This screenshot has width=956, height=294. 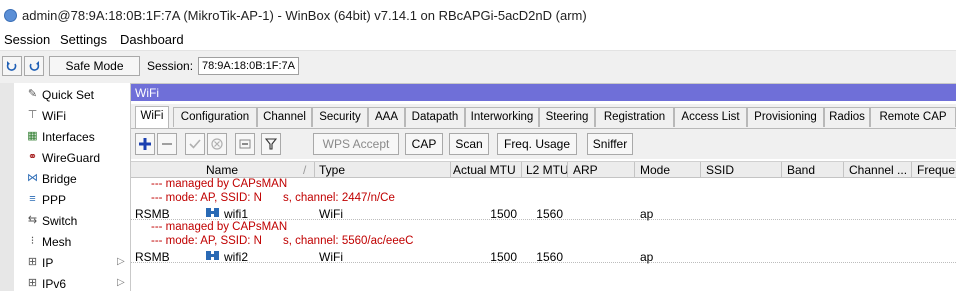 What do you see at coordinates (72, 199) in the screenshot?
I see `sidebar-item-ppp: ≡ PPP` at bounding box center [72, 199].